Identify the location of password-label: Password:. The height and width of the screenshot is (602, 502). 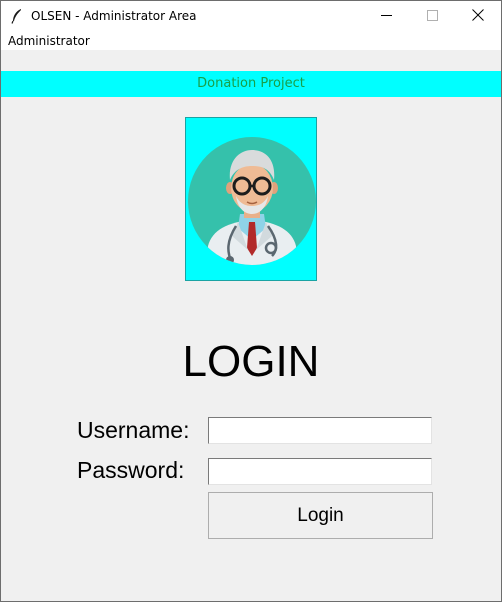
(131, 470).